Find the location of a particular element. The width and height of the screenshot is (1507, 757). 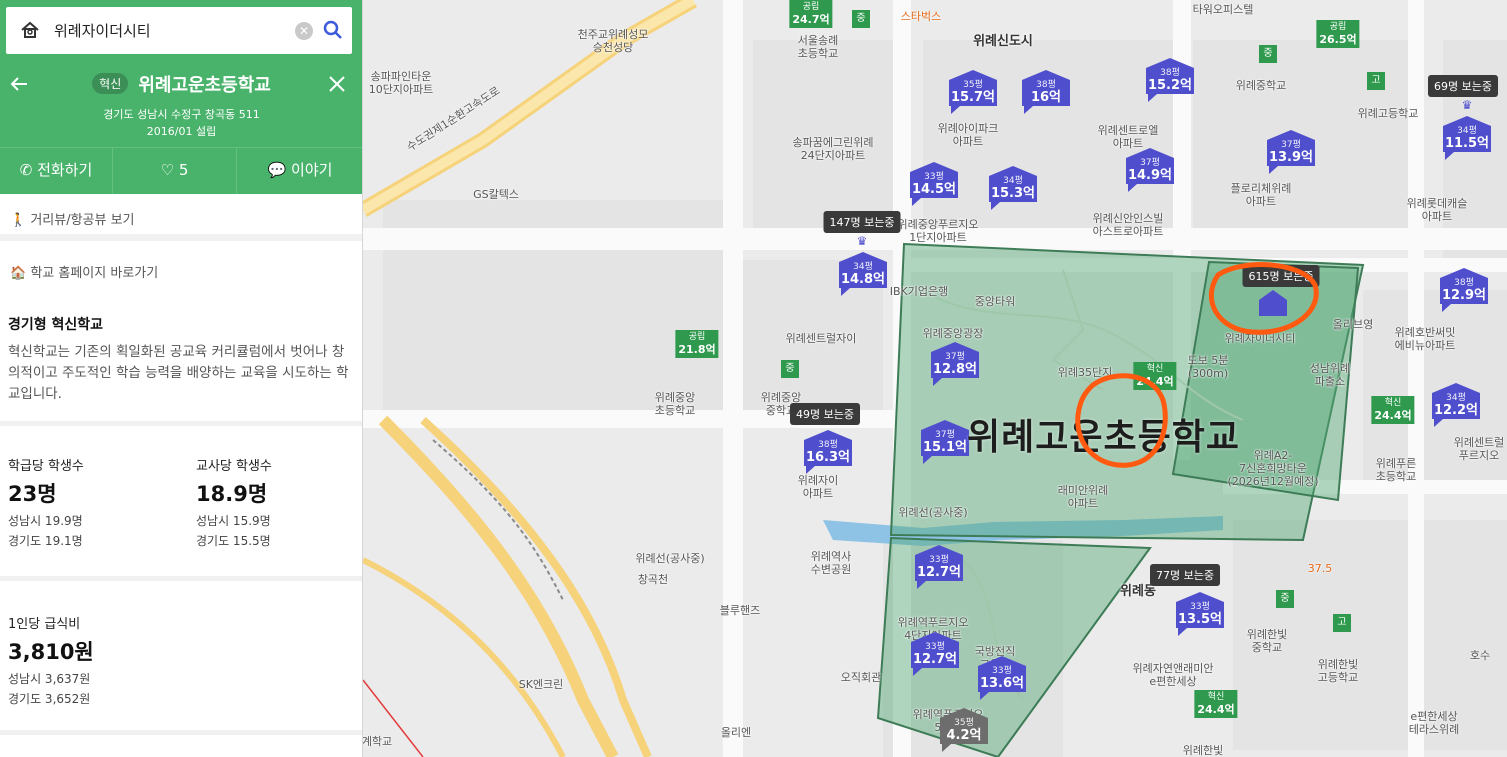

map-label: 타워오피스텔 is located at coordinates (1223, 9).